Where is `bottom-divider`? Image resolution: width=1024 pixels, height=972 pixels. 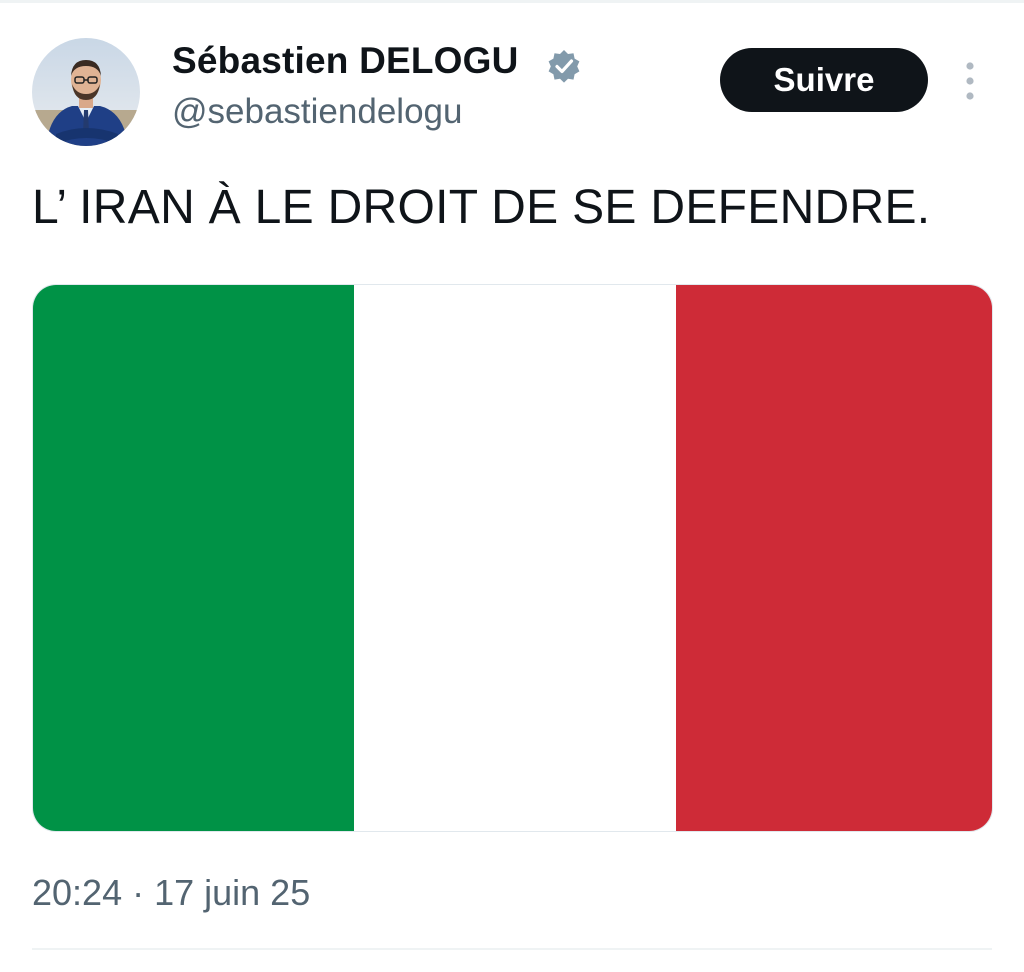 bottom-divider is located at coordinates (512, 949).